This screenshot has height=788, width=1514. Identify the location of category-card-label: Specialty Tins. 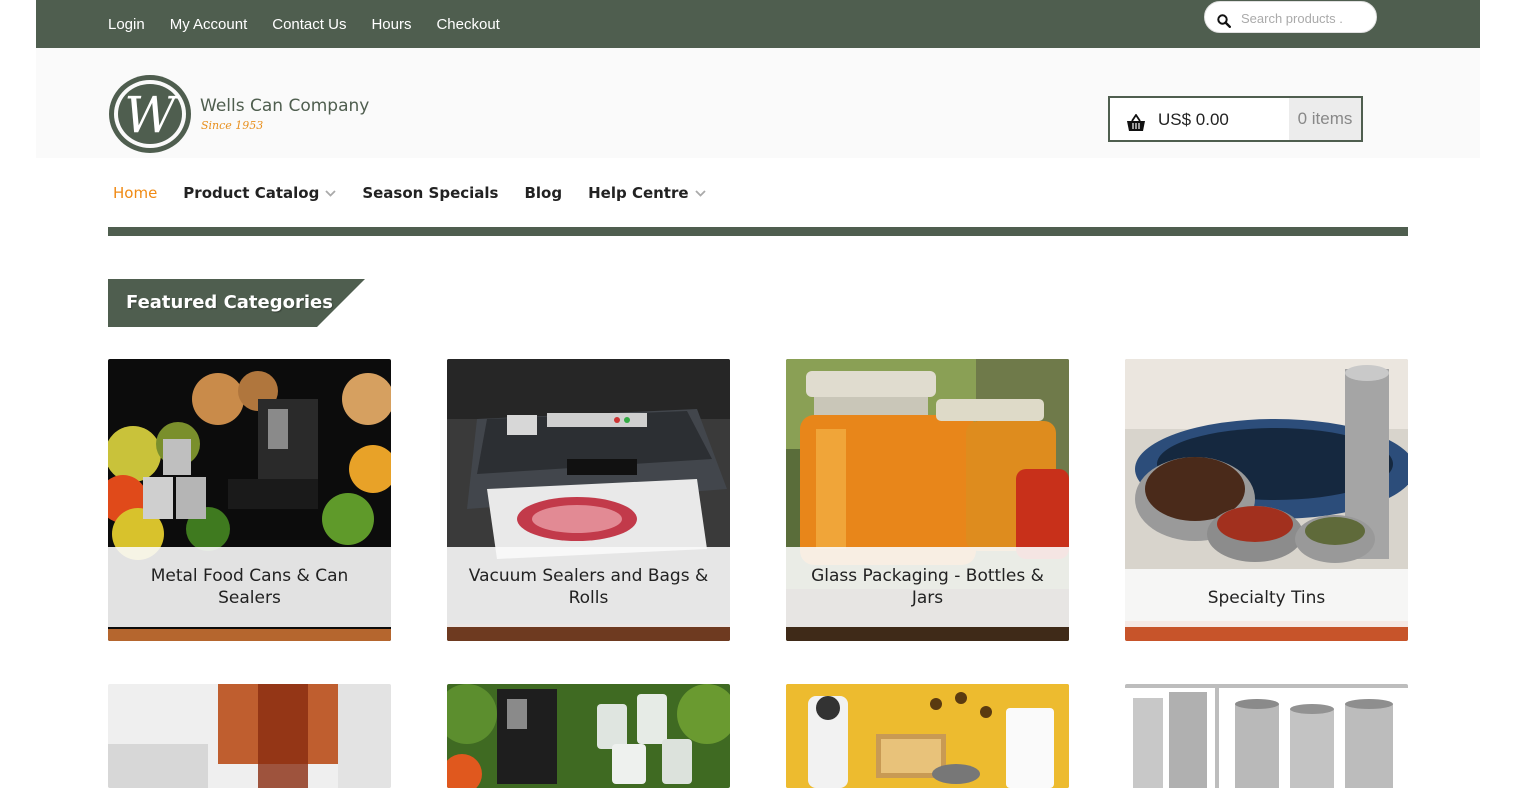
(1266, 598).